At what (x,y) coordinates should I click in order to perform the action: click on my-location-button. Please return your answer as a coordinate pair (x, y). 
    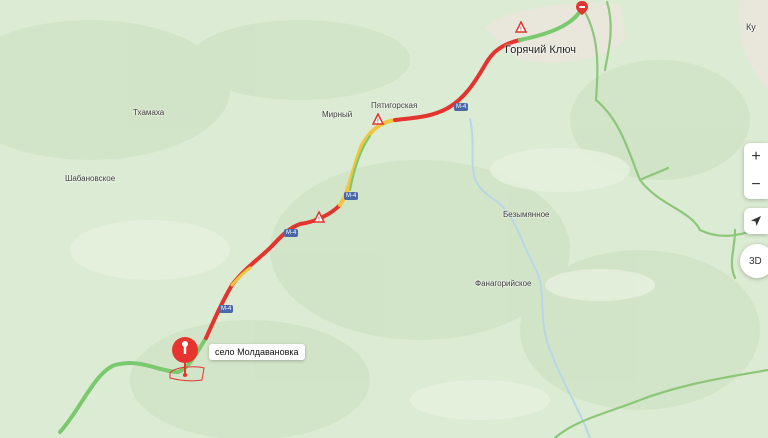
    Looking at the image, I should click on (756, 221).